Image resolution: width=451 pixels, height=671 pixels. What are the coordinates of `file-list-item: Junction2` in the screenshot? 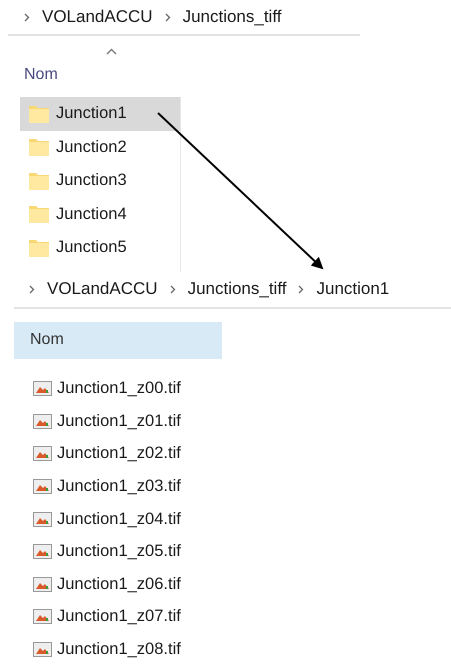 It's located at (100, 147).